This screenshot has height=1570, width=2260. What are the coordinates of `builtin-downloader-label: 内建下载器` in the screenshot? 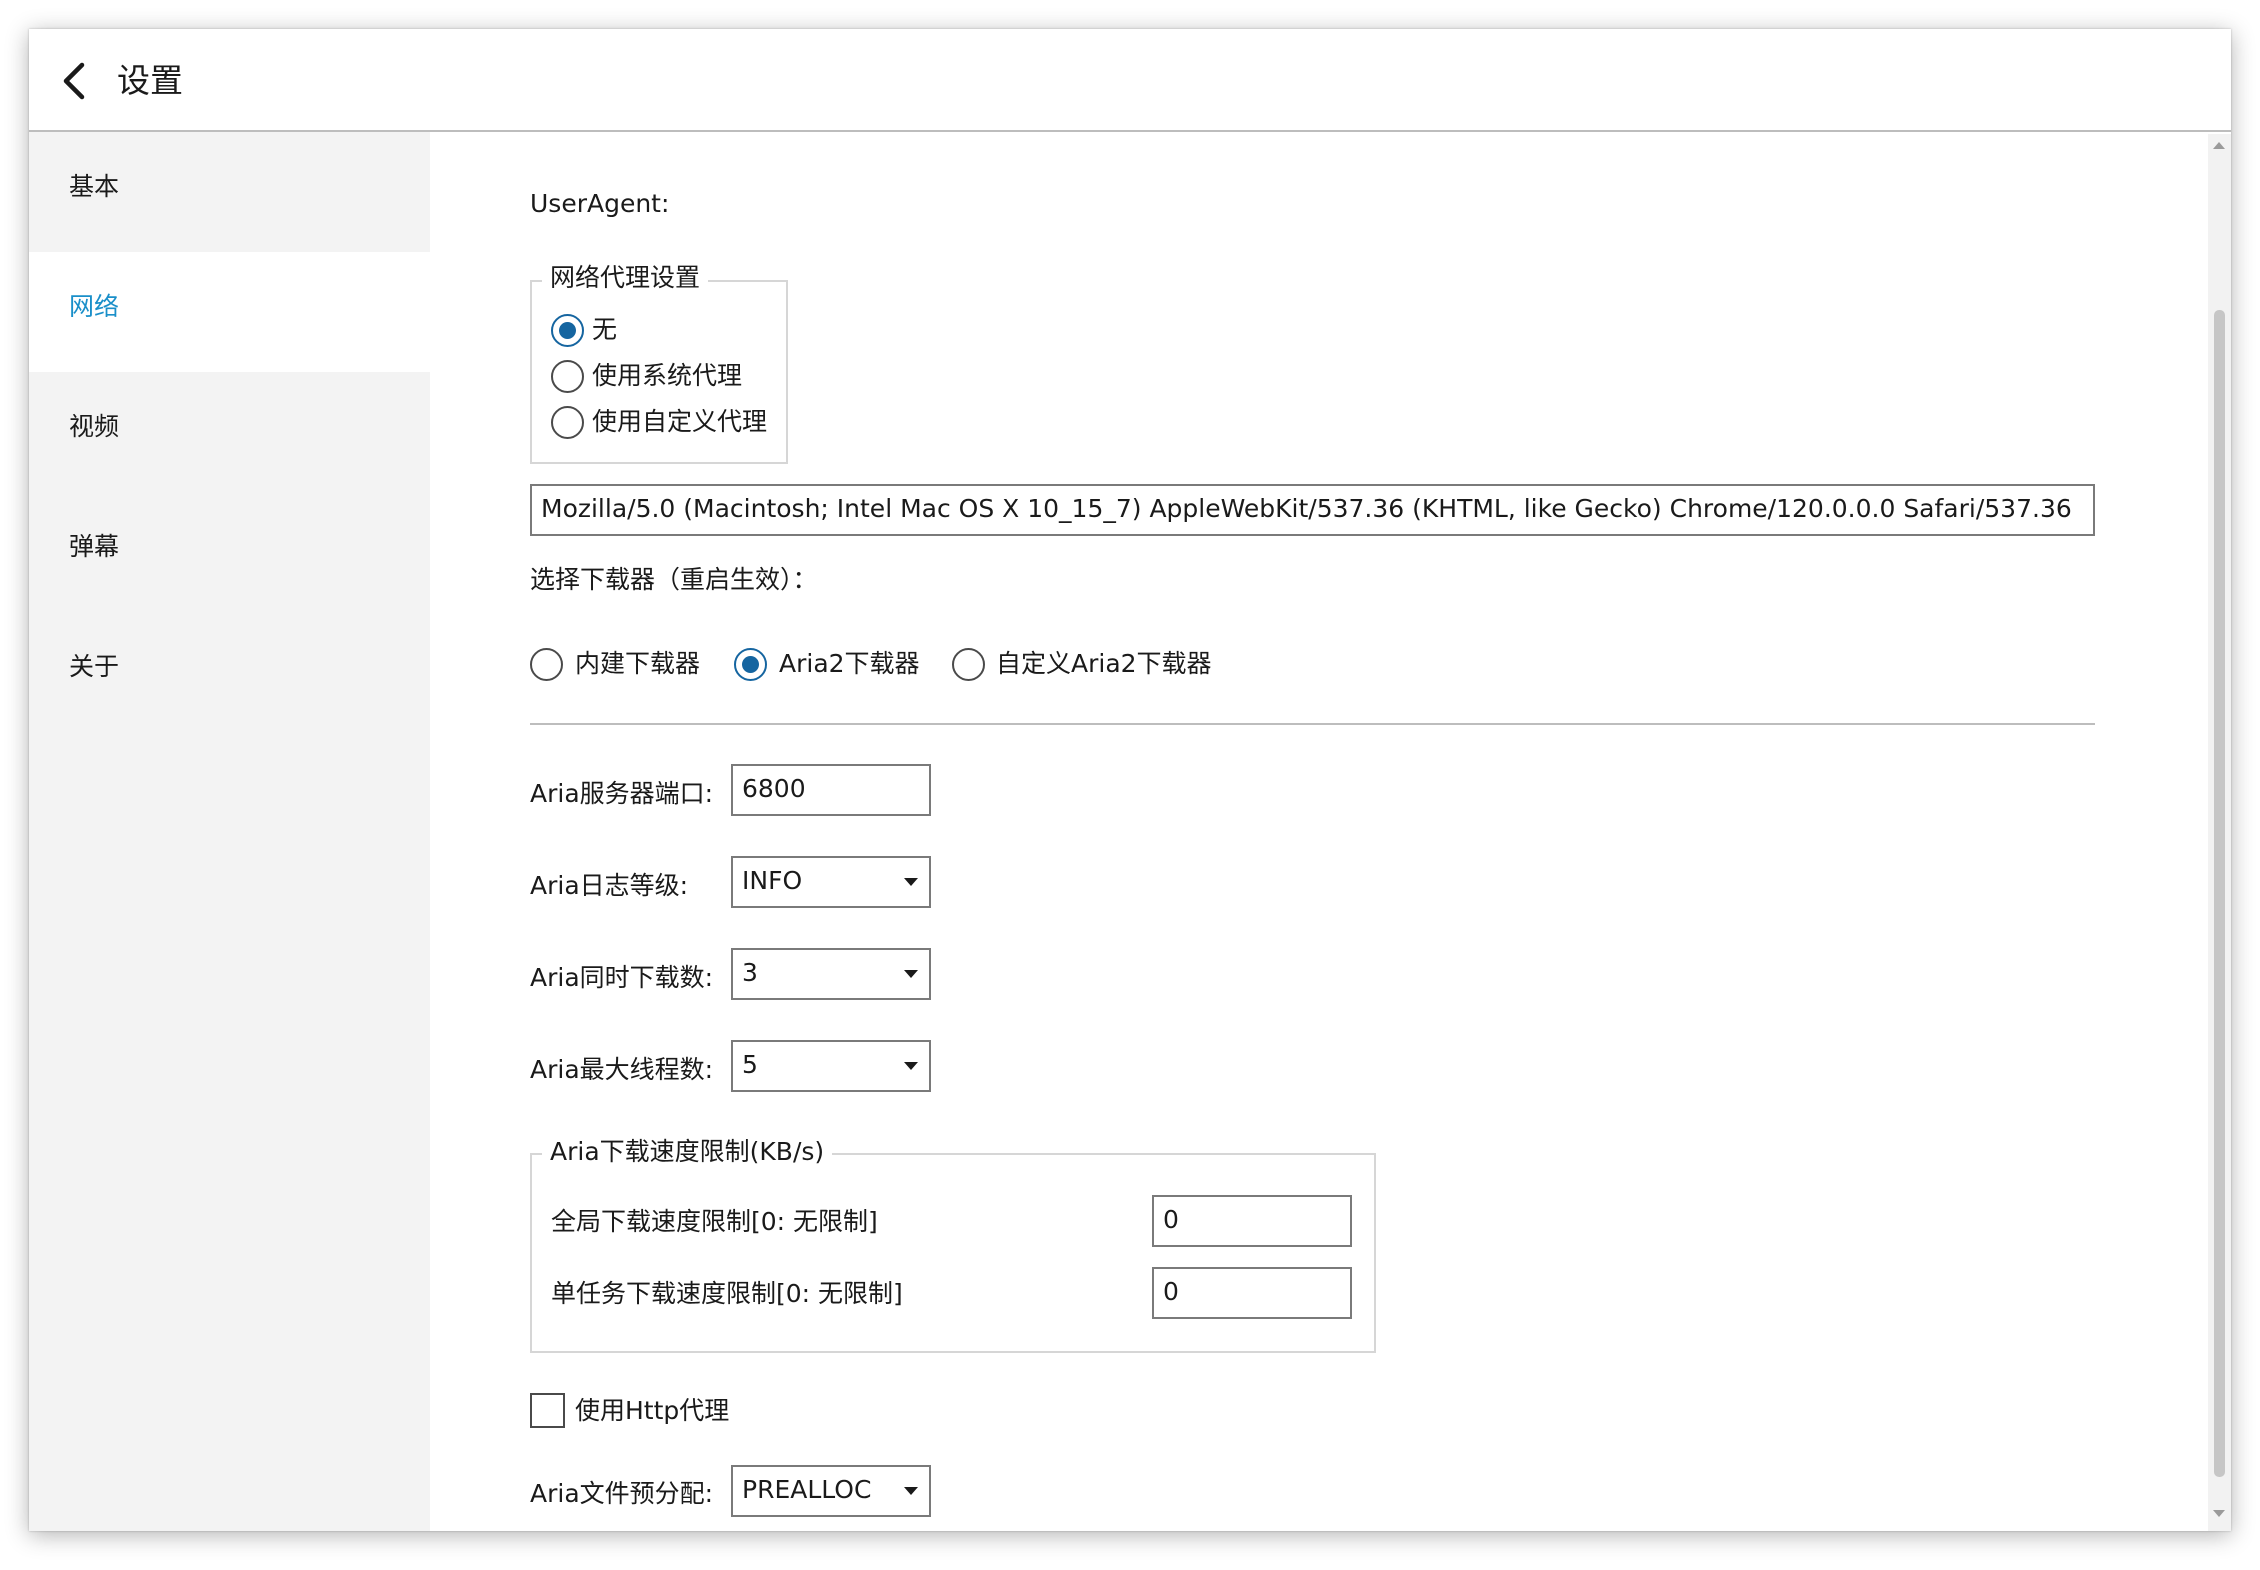 It's located at (637, 664).